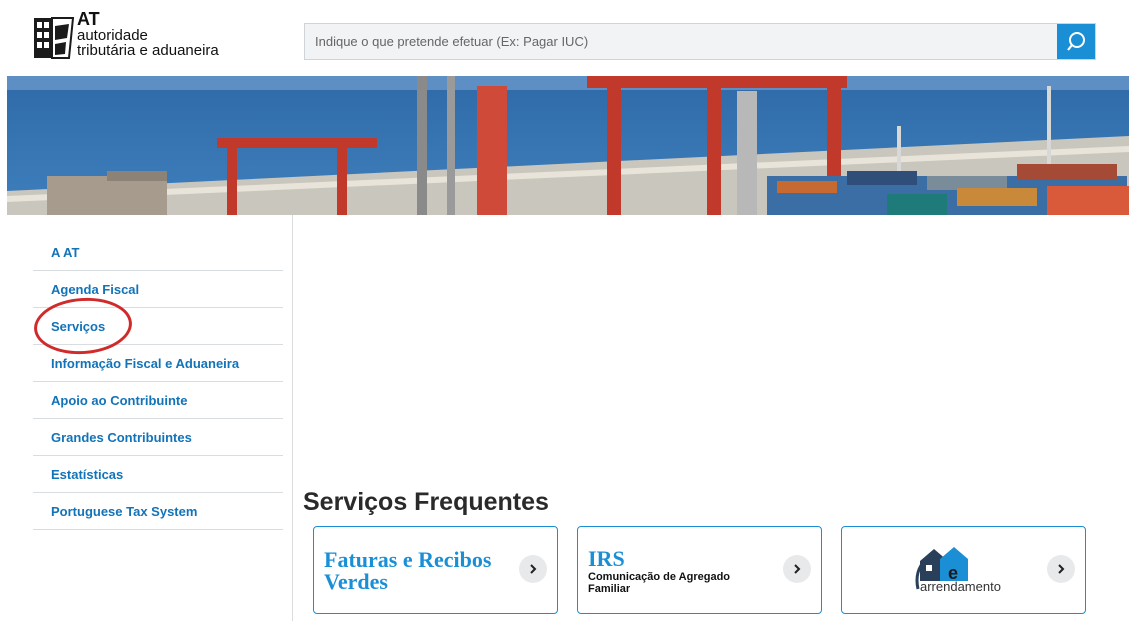 The width and height of the screenshot is (1129, 621). Describe the element at coordinates (121, 437) in the screenshot. I see `sidebar-item-label: Grandes Contribuintes` at that location.